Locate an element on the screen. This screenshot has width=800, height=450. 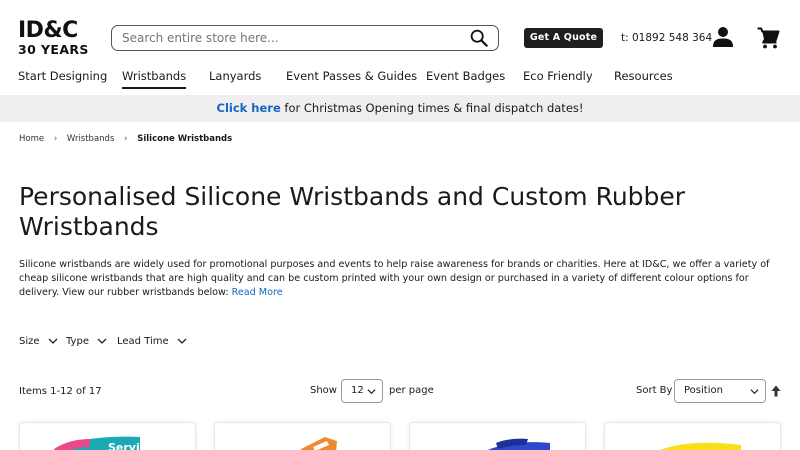
logo-text: ID&C is located at coordinates (48, 30).